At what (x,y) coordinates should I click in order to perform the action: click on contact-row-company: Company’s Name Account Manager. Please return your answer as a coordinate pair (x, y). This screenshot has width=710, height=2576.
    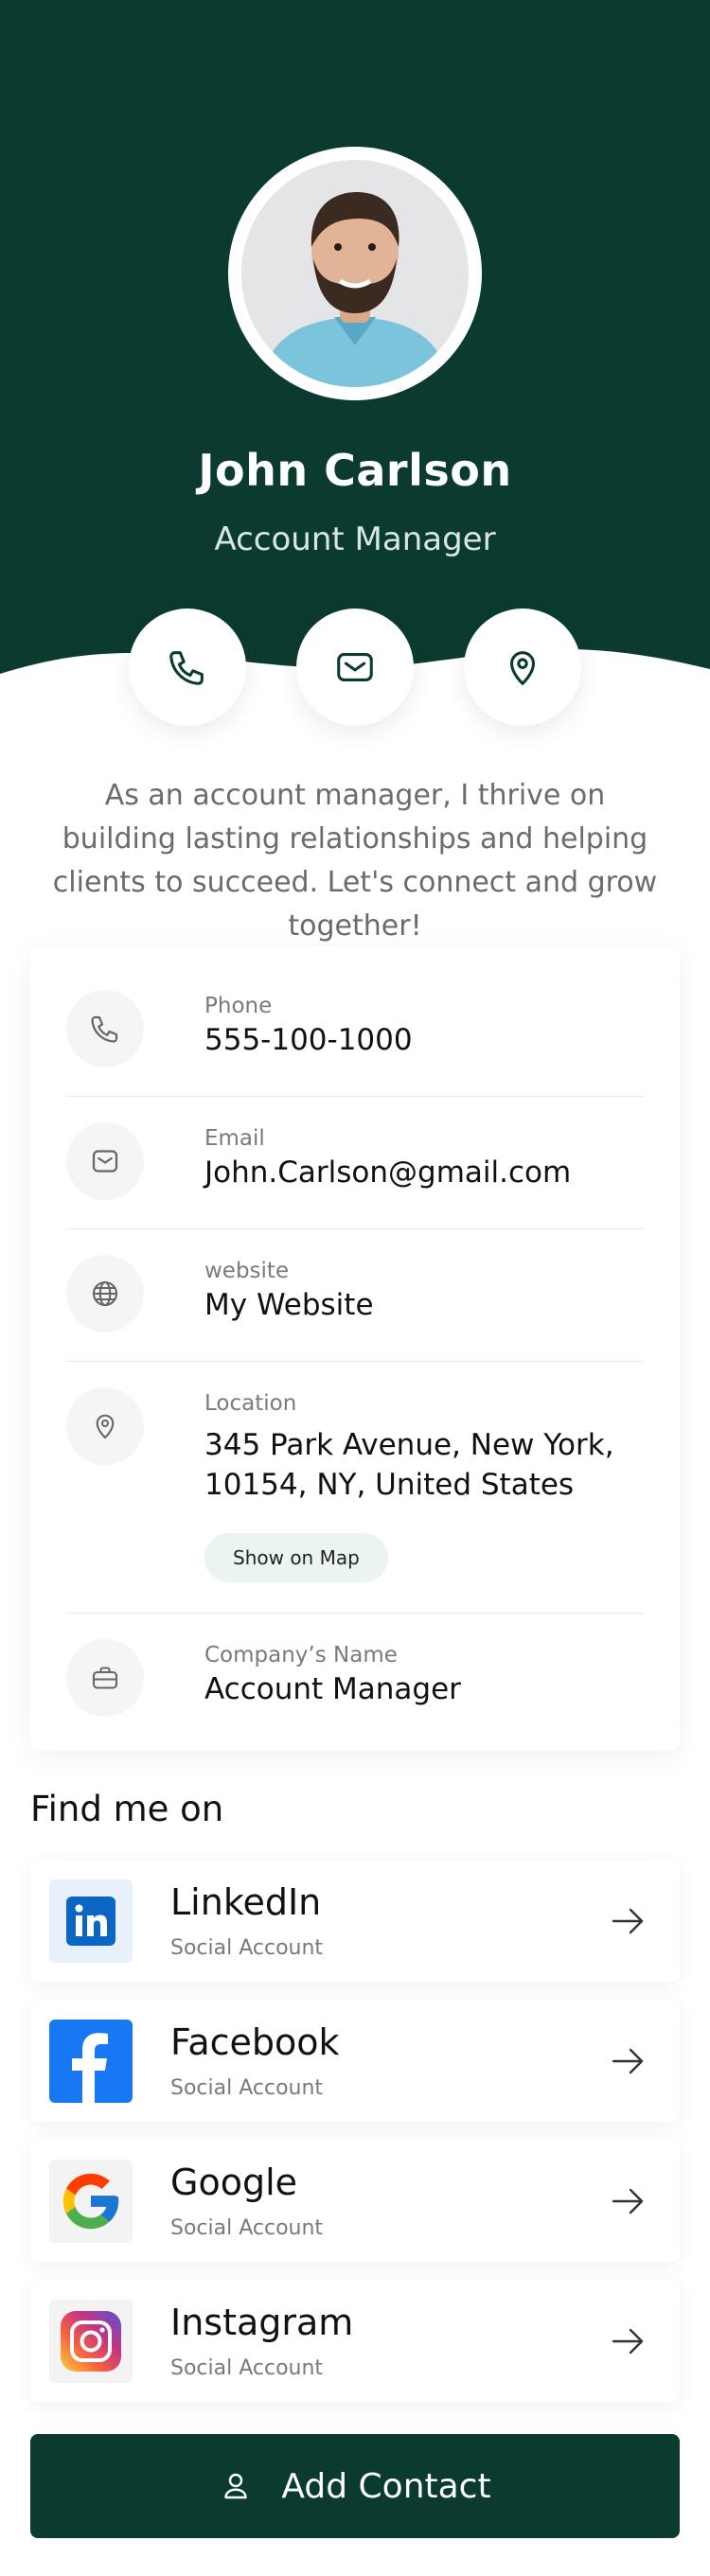
    Looking at the image, I should click on (355, 1678).